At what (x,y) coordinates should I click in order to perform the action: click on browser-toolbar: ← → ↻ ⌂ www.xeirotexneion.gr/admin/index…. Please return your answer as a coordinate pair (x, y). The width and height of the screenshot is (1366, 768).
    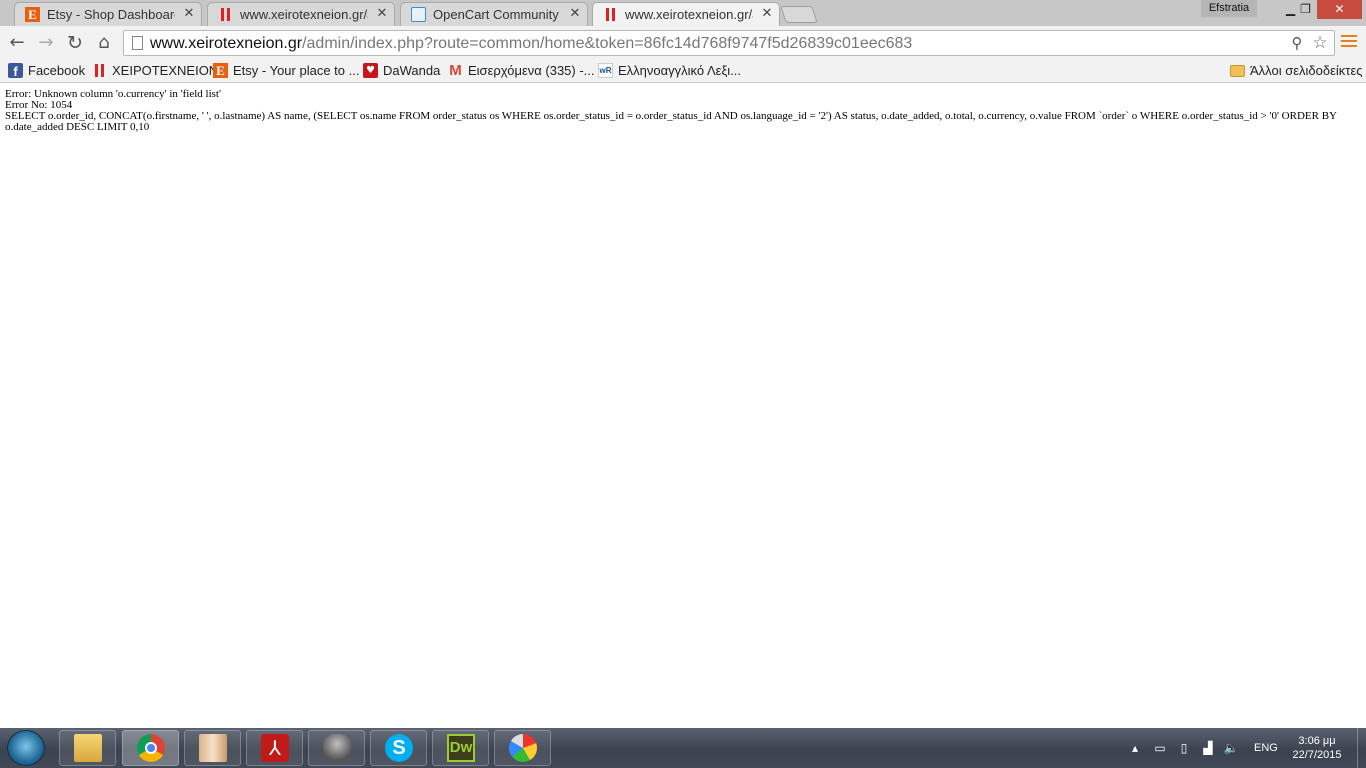
    Looking at the image, I should click on (683, 42).